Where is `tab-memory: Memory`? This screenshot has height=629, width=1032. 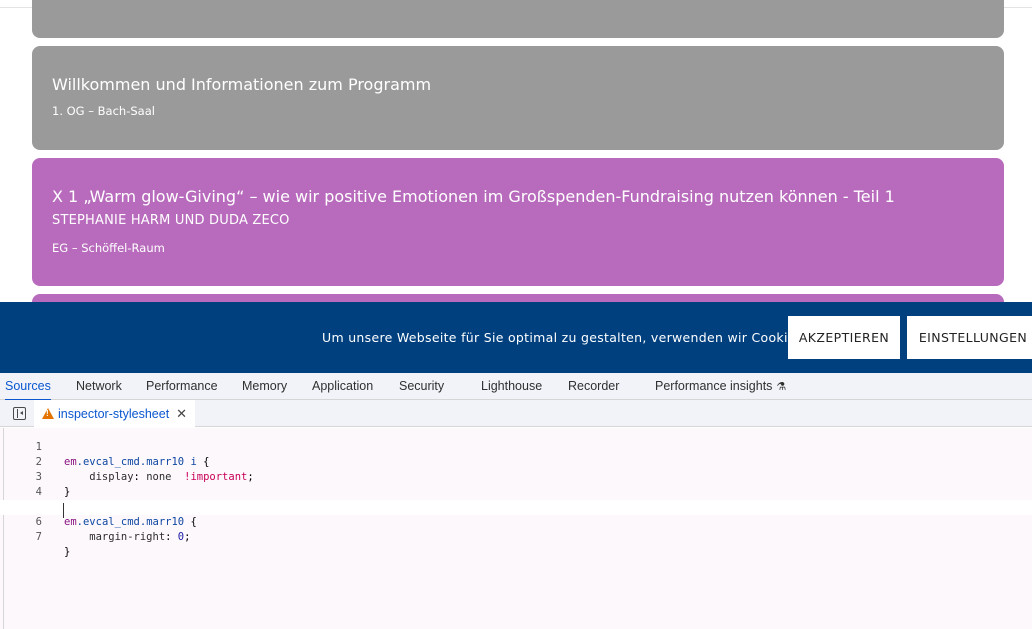 tab-memory: Memory is located at coordinates (264, 386).